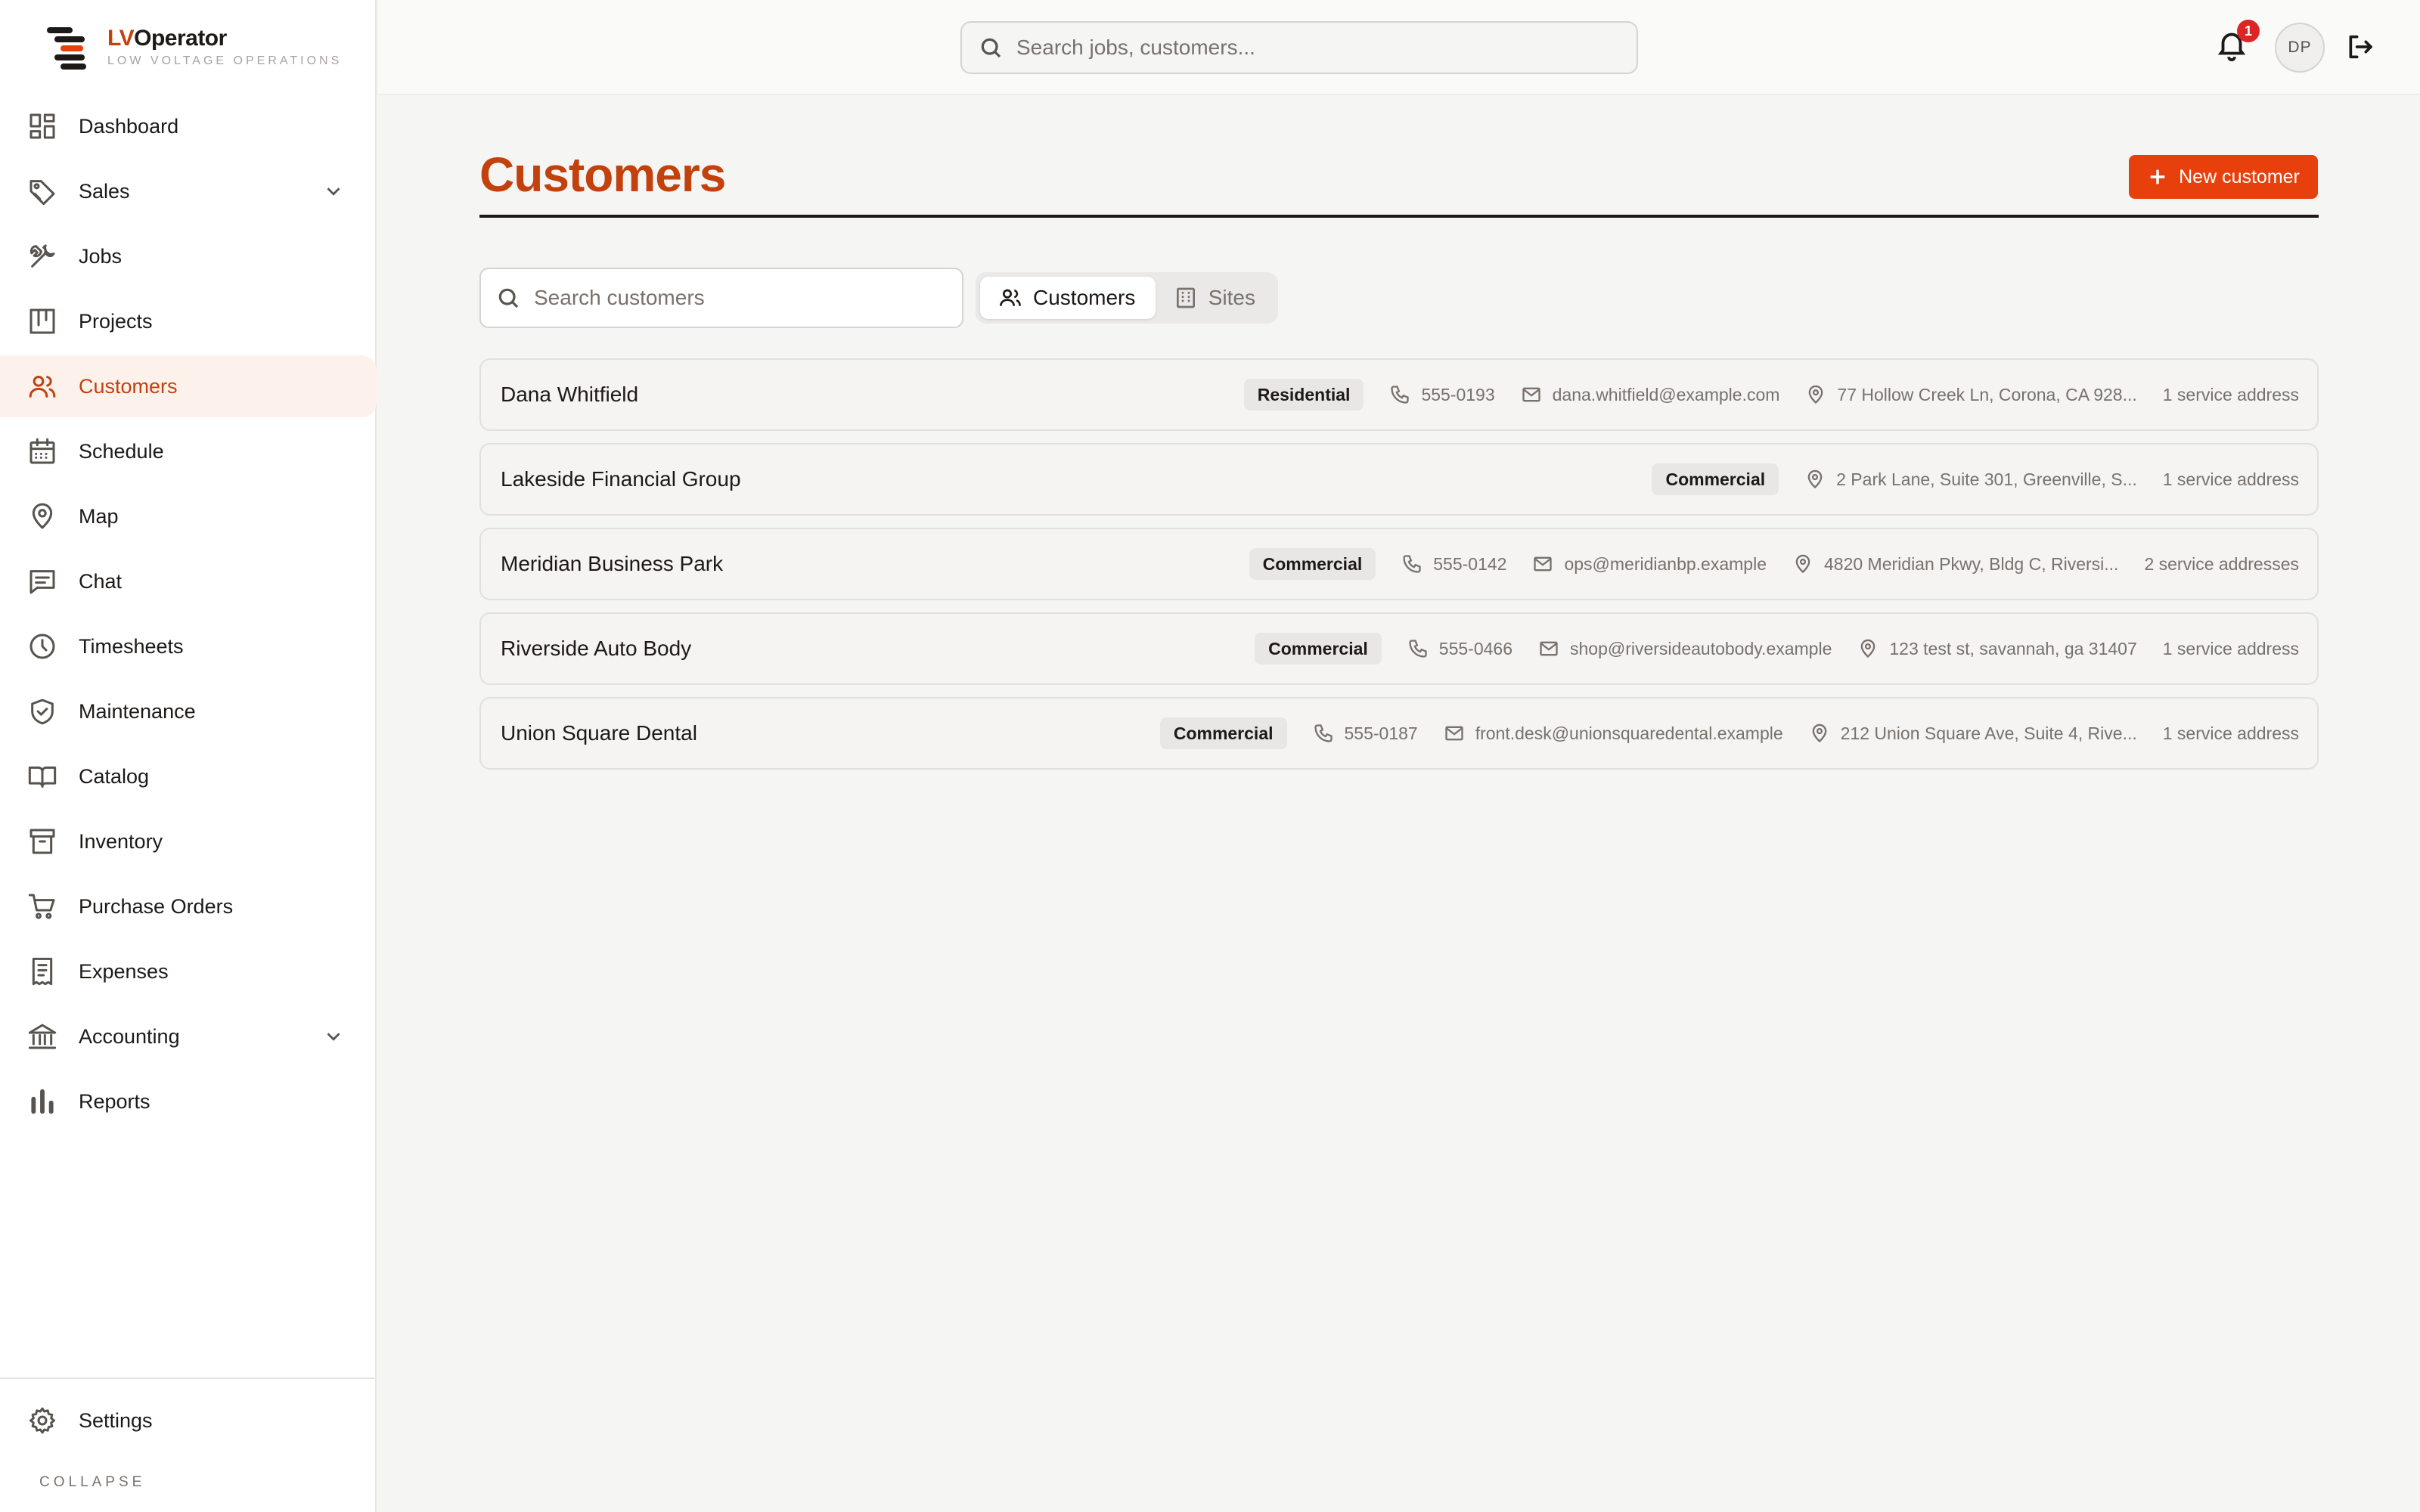 This screenshot has height=1512, width=2420. What do you see at coordinates (188, 191) in the screenshot?
I see `sidebar-item-sales: Sales` at bounding box center [188, 191].